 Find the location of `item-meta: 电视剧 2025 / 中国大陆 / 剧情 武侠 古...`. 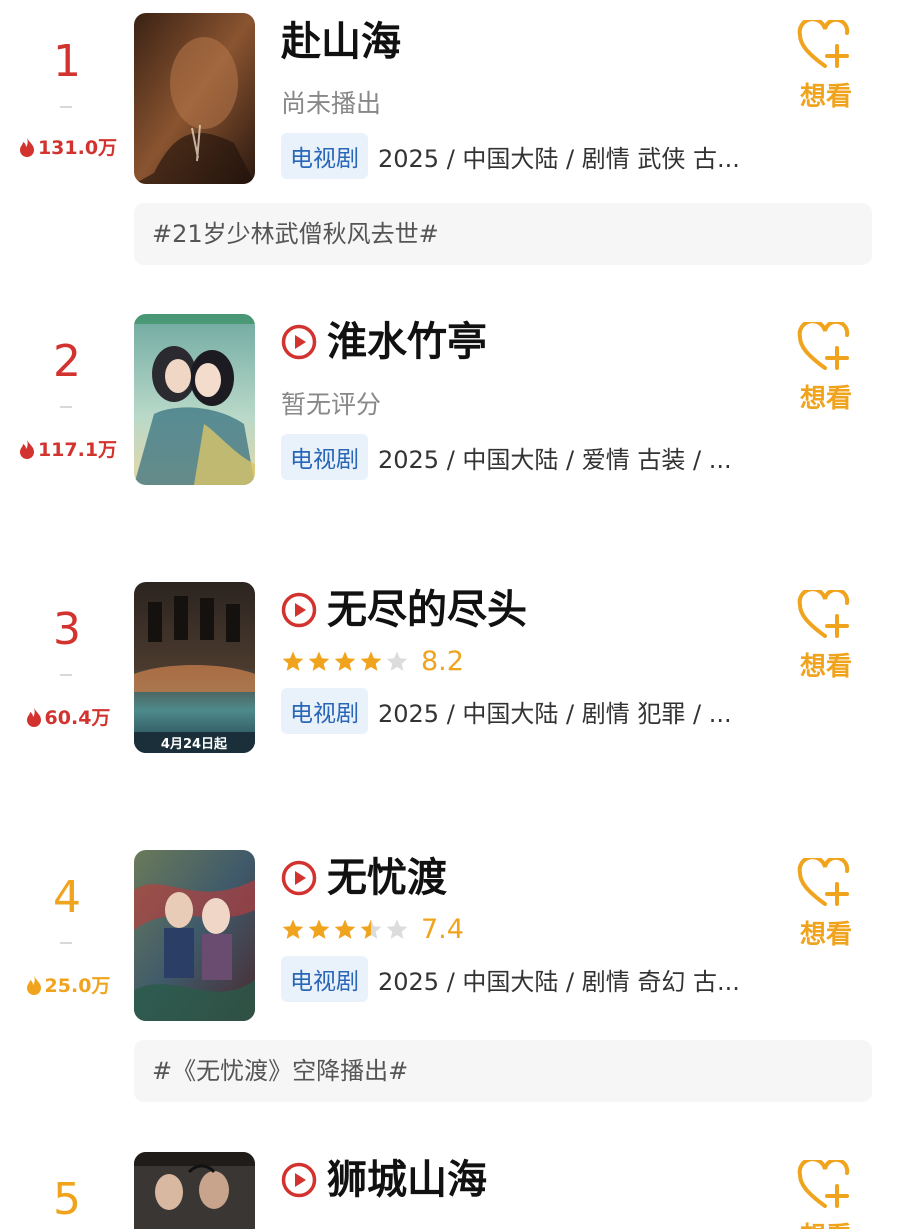

item-meta: 电视剧 2025 / 中国大陆 / 剧情 武侠 古... is located at coordinates (531, 156).